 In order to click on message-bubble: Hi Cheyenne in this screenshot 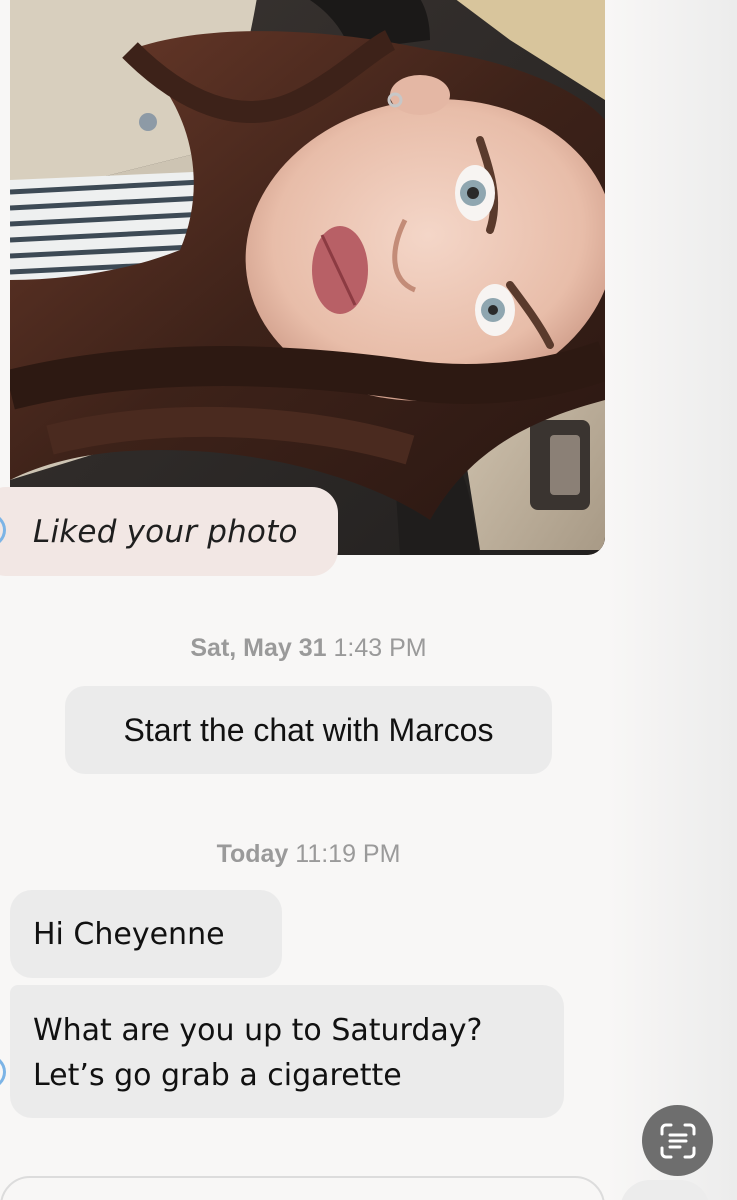, I will do `click(146, 934)`.